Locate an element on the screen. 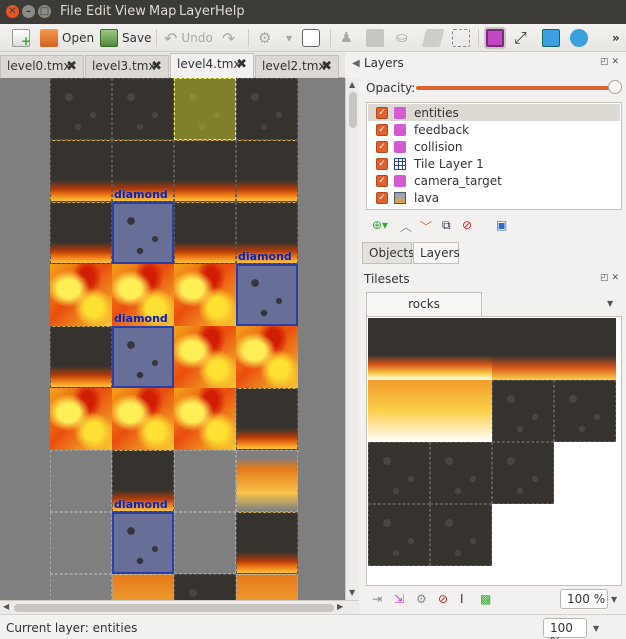 This screenshot has height=639, width=626. terrain-brush-button is located at coordinates (375, 38).